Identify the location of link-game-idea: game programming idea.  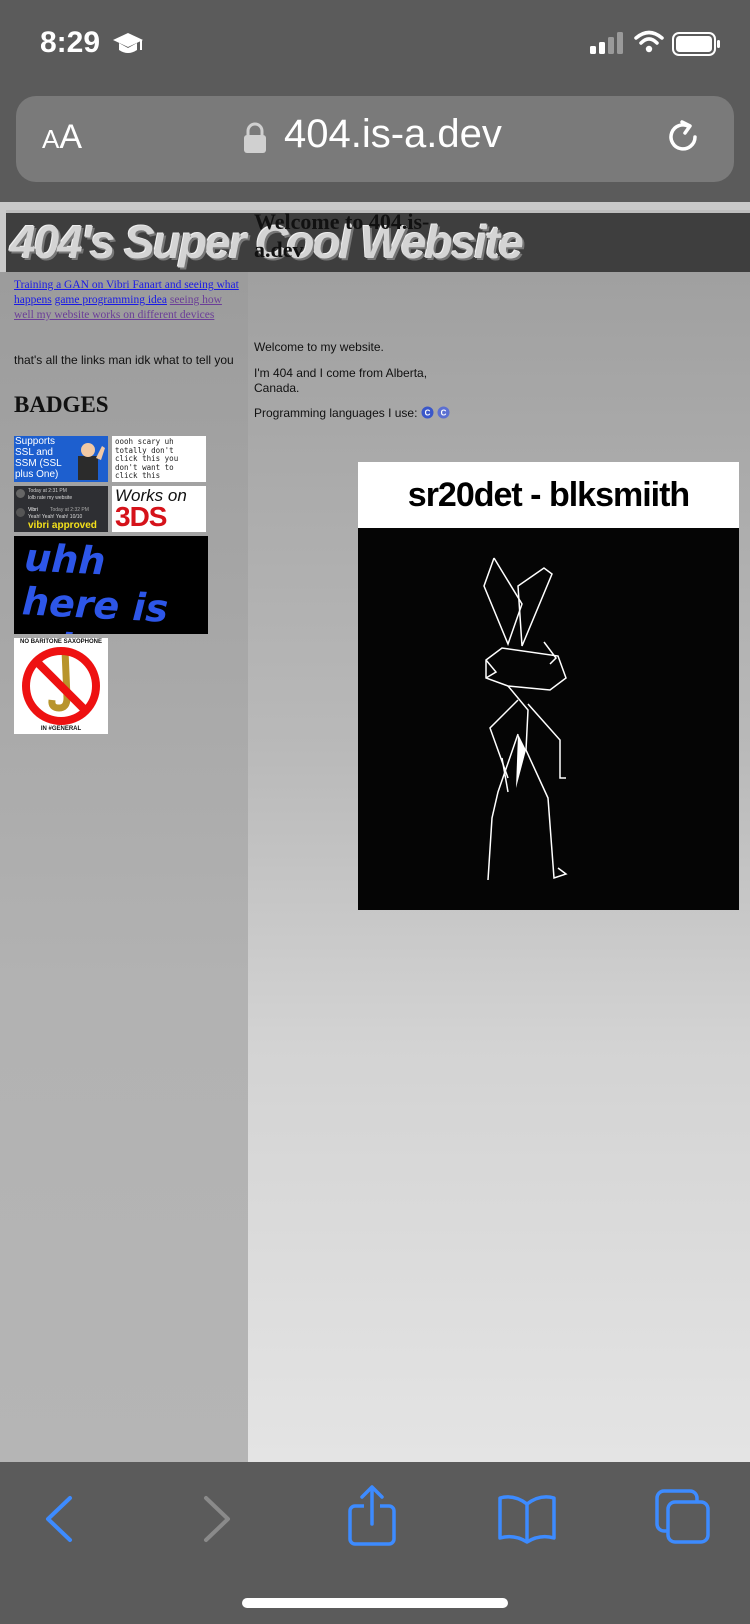
(111, 300).